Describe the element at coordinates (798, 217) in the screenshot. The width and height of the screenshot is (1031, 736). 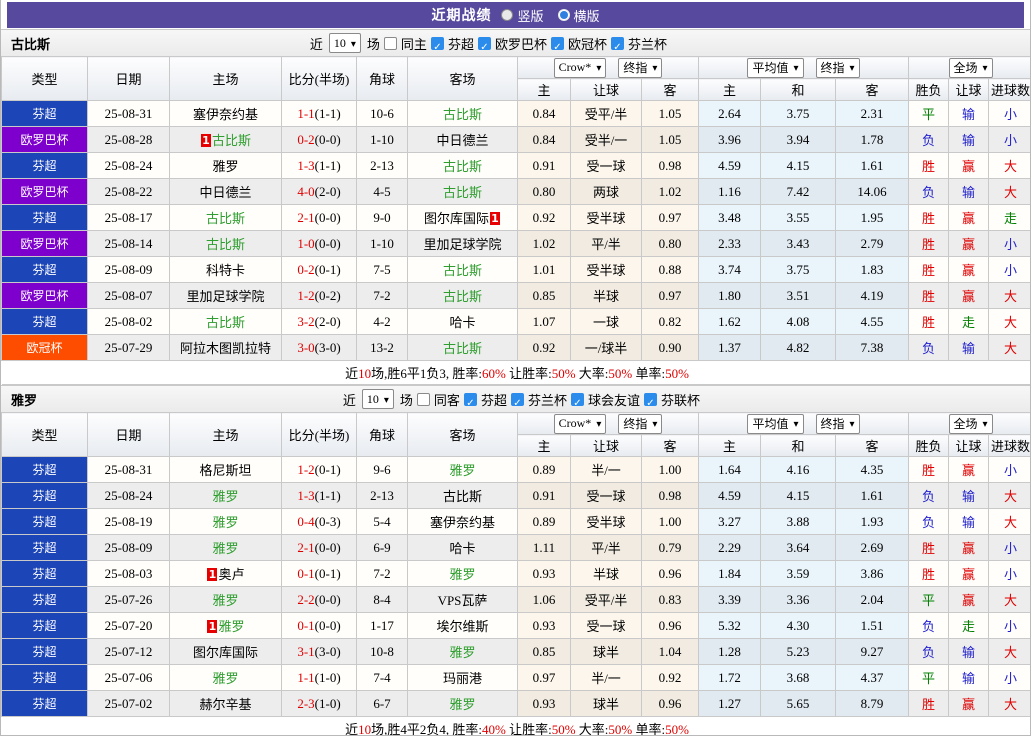
I see `average-odds-cell: 3.55` at that location.